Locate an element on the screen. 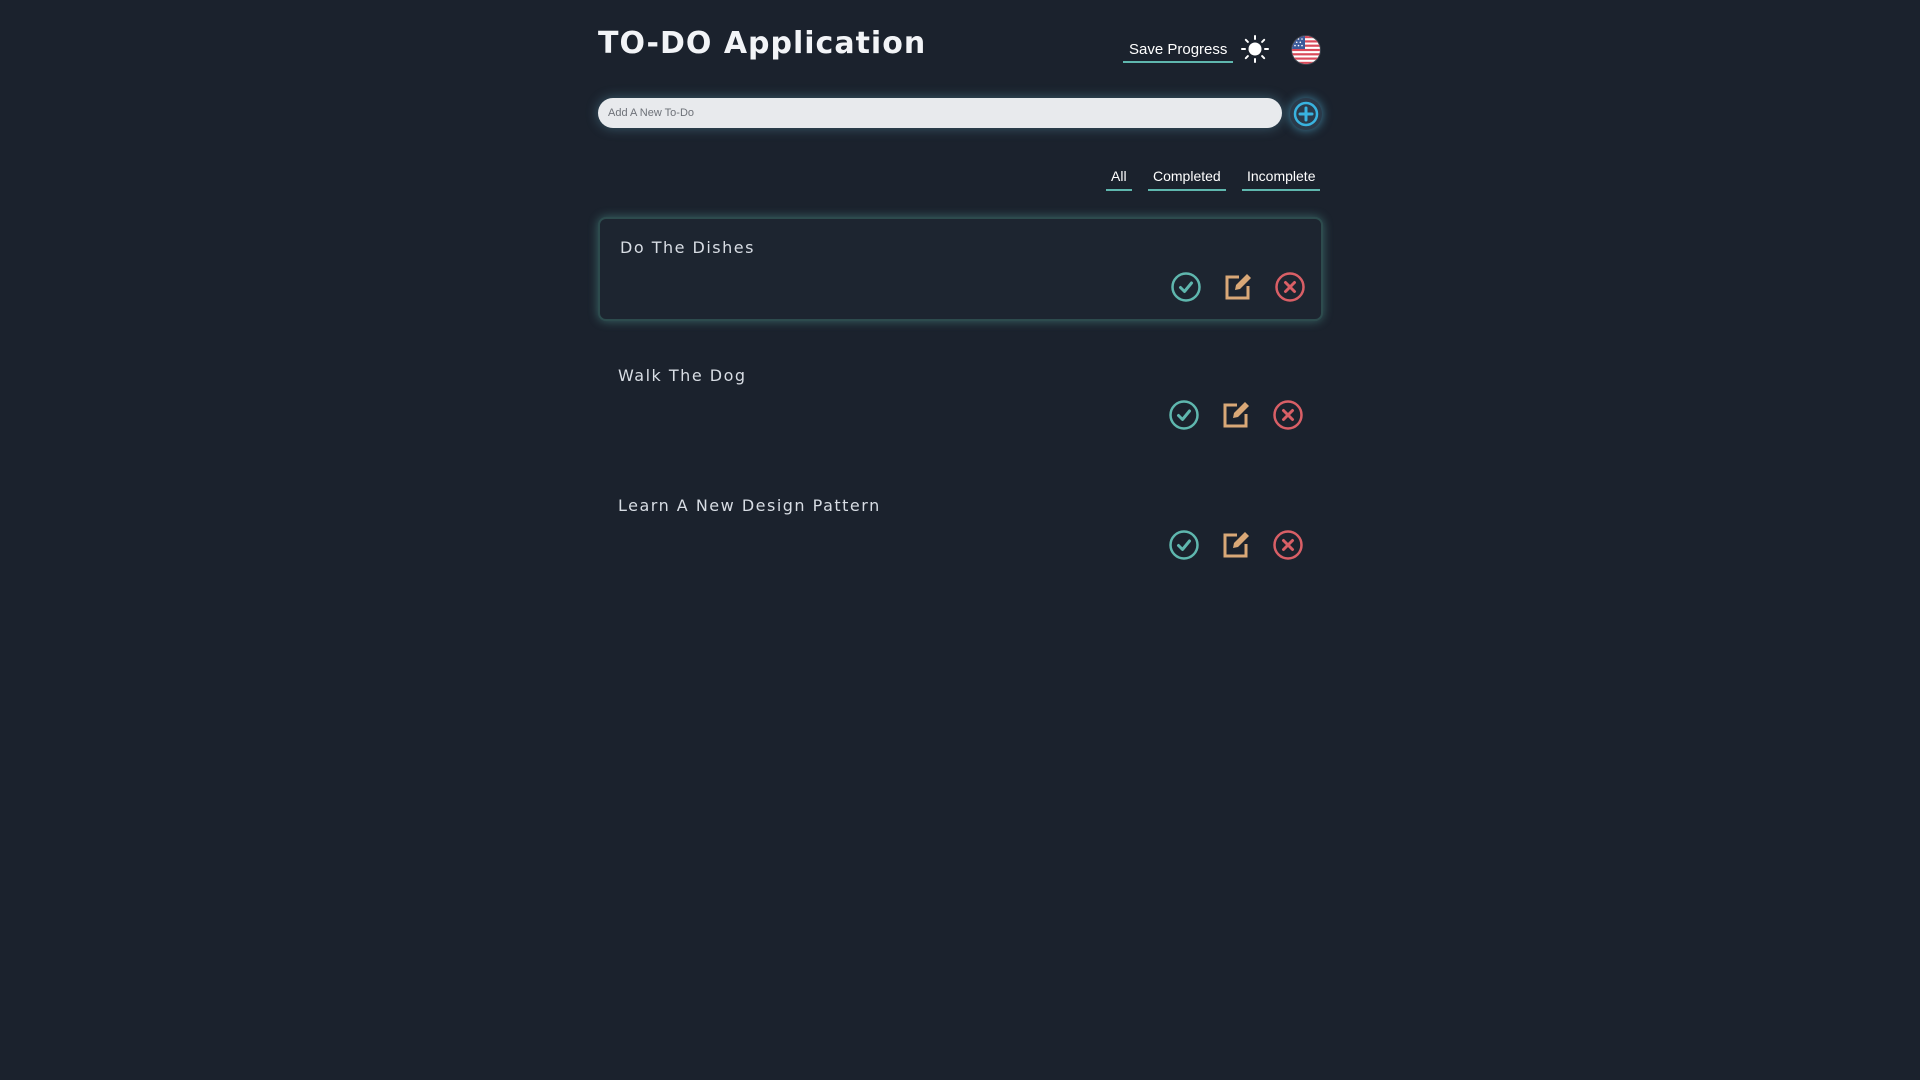 This screenshot has width=1920, height=1080. filter-incomplete: Incomplete is located at coordinates (1281, 178).